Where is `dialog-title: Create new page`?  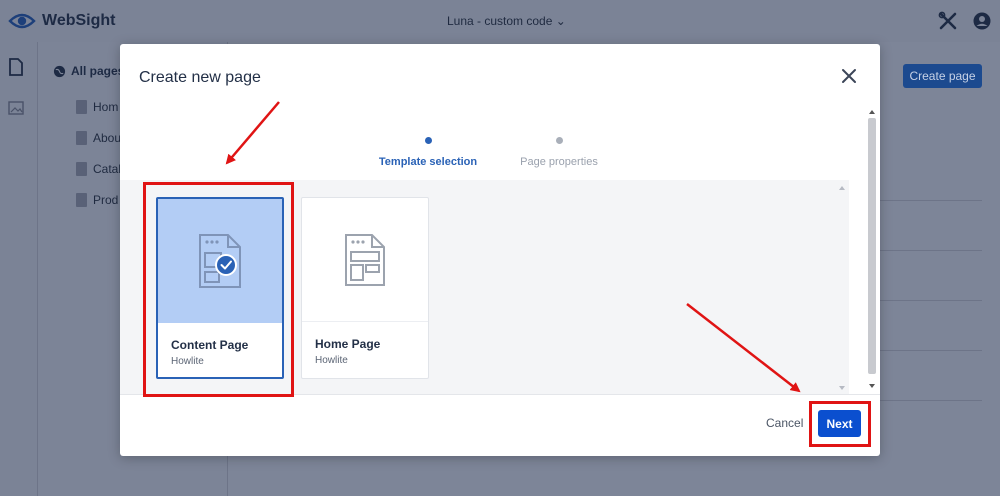
dialog-title: Create new page is located at coordinates (200, 77).